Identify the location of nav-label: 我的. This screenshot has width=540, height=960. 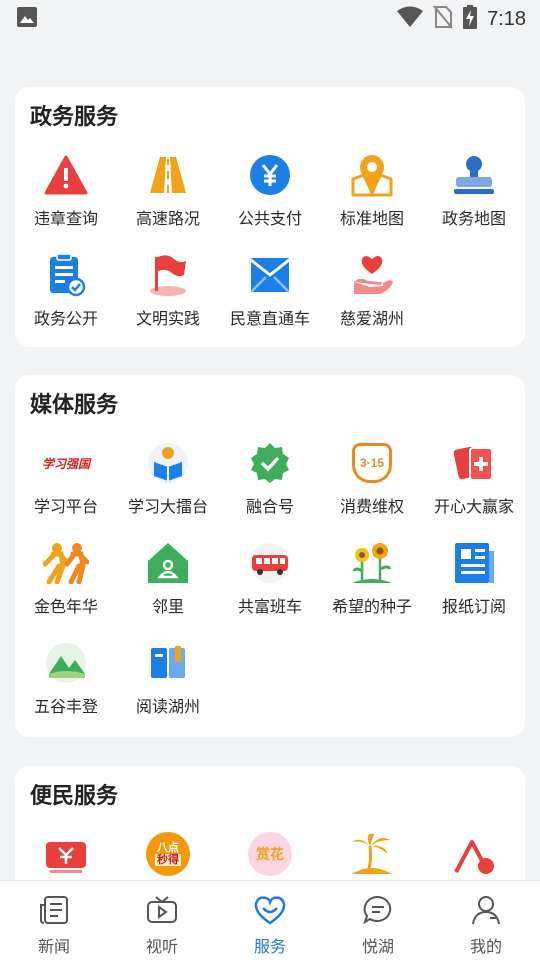
(485, 946).